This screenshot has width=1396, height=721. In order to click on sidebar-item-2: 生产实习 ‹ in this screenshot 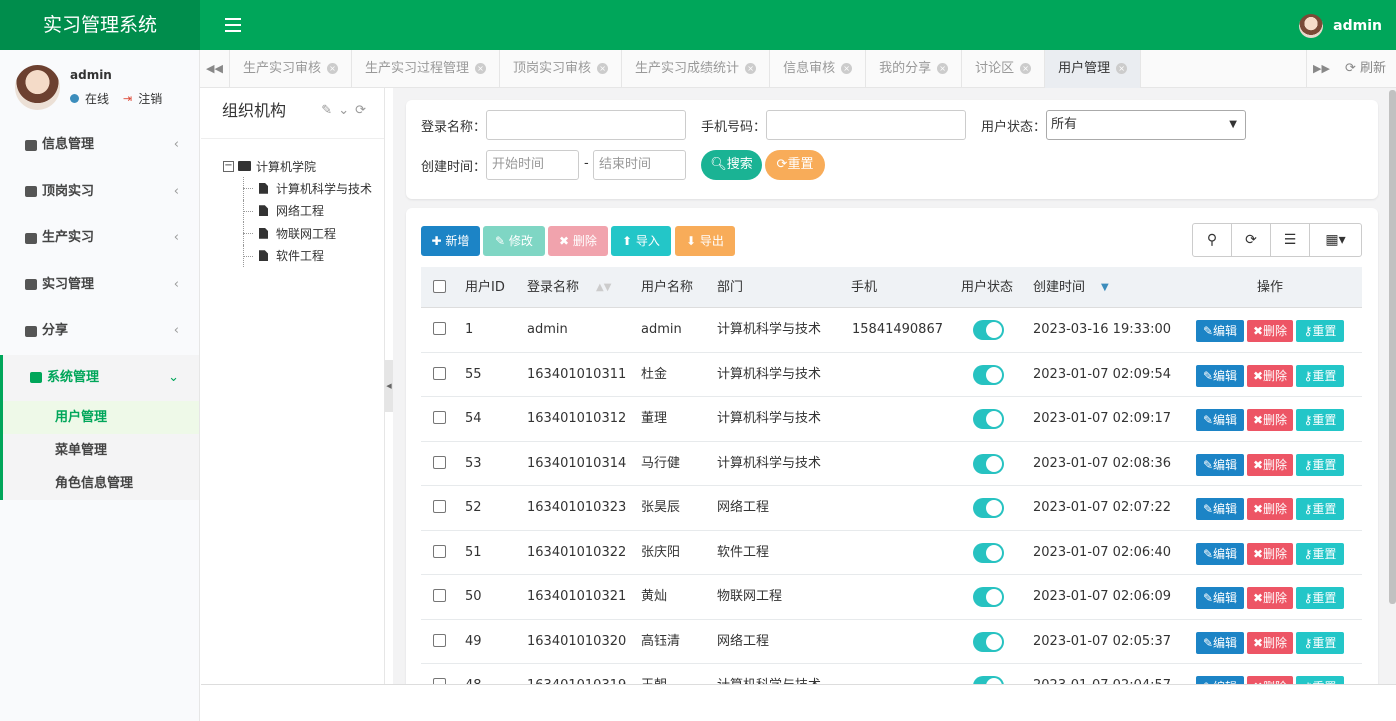, I will do `click(99, 238)`.